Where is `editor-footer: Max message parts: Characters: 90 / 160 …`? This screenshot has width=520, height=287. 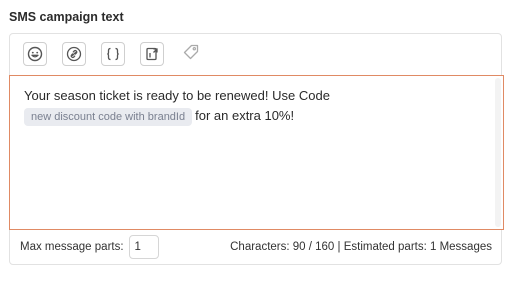 editor-footer: Max message parts: Characters: 90 / 160 … is located at coordinates (255, 248).